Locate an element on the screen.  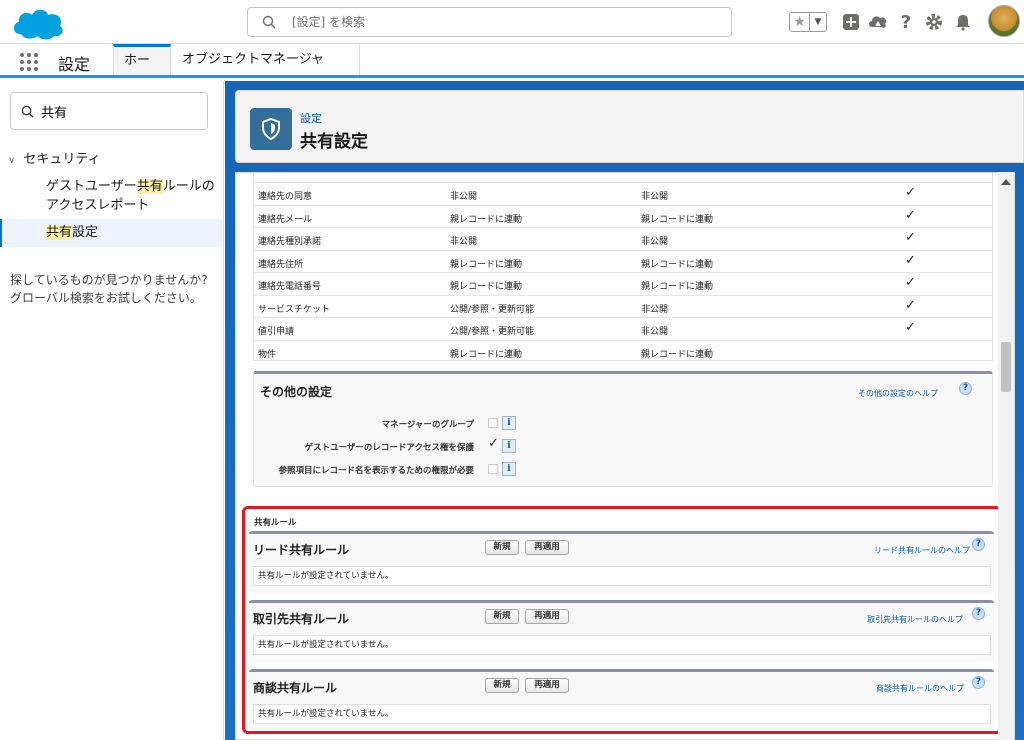
tree-section-security: ∨ セキュリティ is located at coordinates (54, 157).